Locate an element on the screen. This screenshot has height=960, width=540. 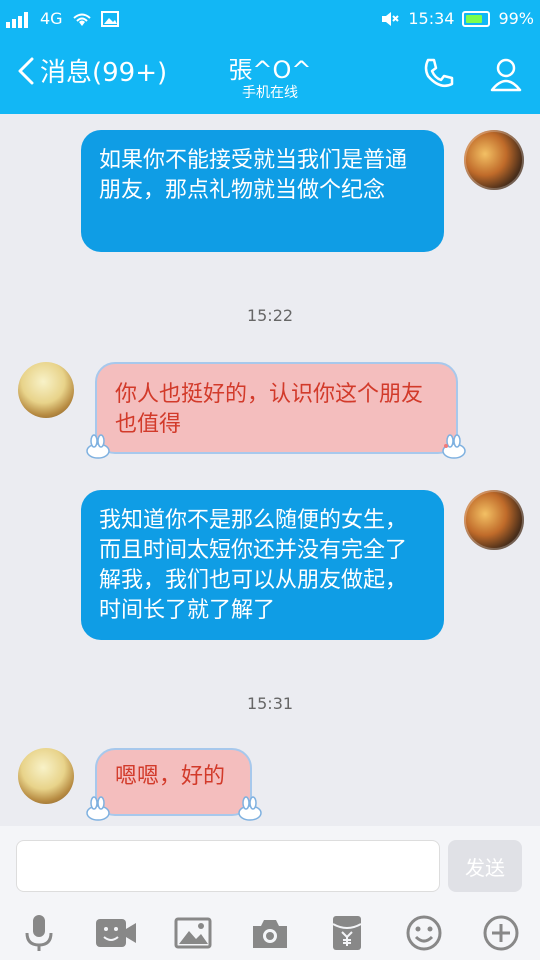
image-button is located at coordinates (193, 933).